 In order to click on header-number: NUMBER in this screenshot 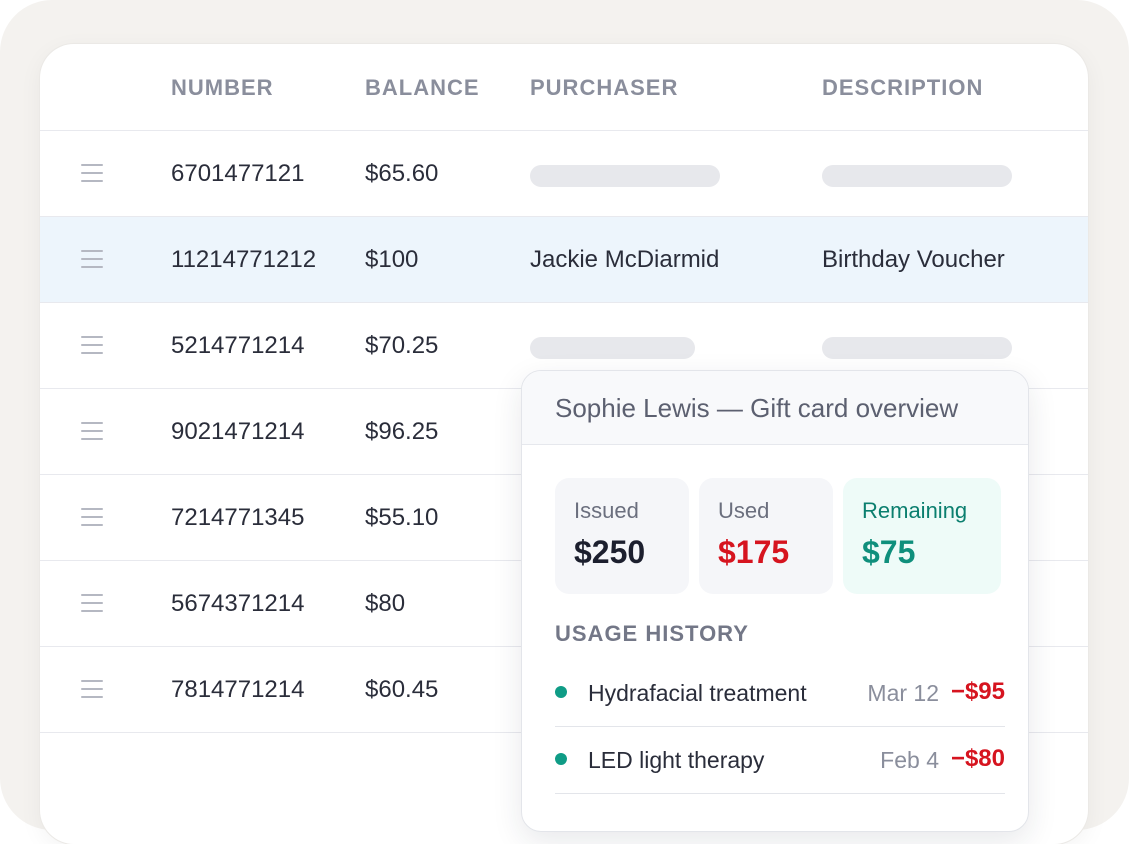, I will do `click(222, 88)`.